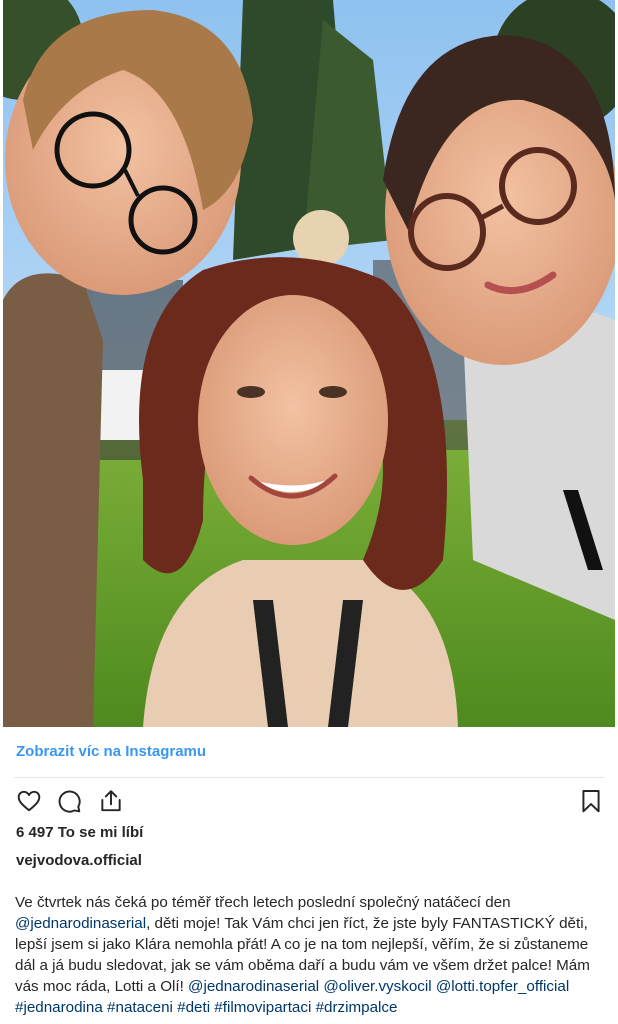 This screenshot has width=618, height=1024. What do you see at coordinates (79, 860) in the screenshot?
I see `author-username: vejvodova.official` at bounding box center [79, 860].